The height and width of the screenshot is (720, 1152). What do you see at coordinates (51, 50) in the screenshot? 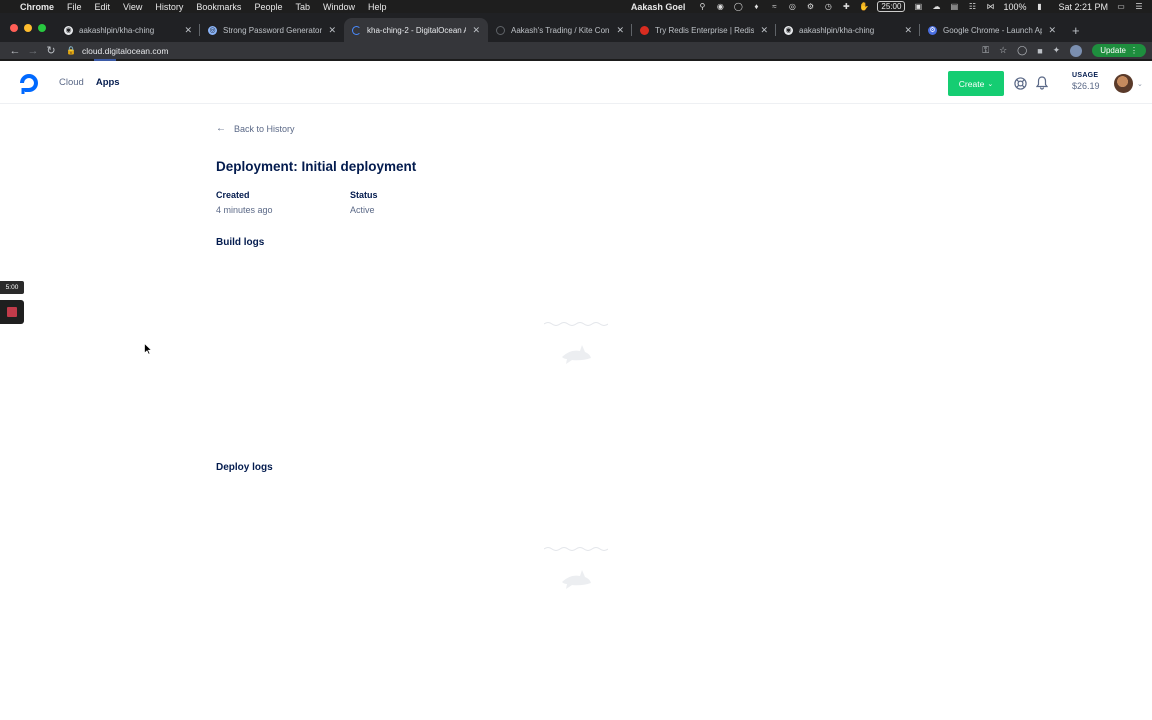
I see `reload-icon: ↻` at bounding box center [51, 50].